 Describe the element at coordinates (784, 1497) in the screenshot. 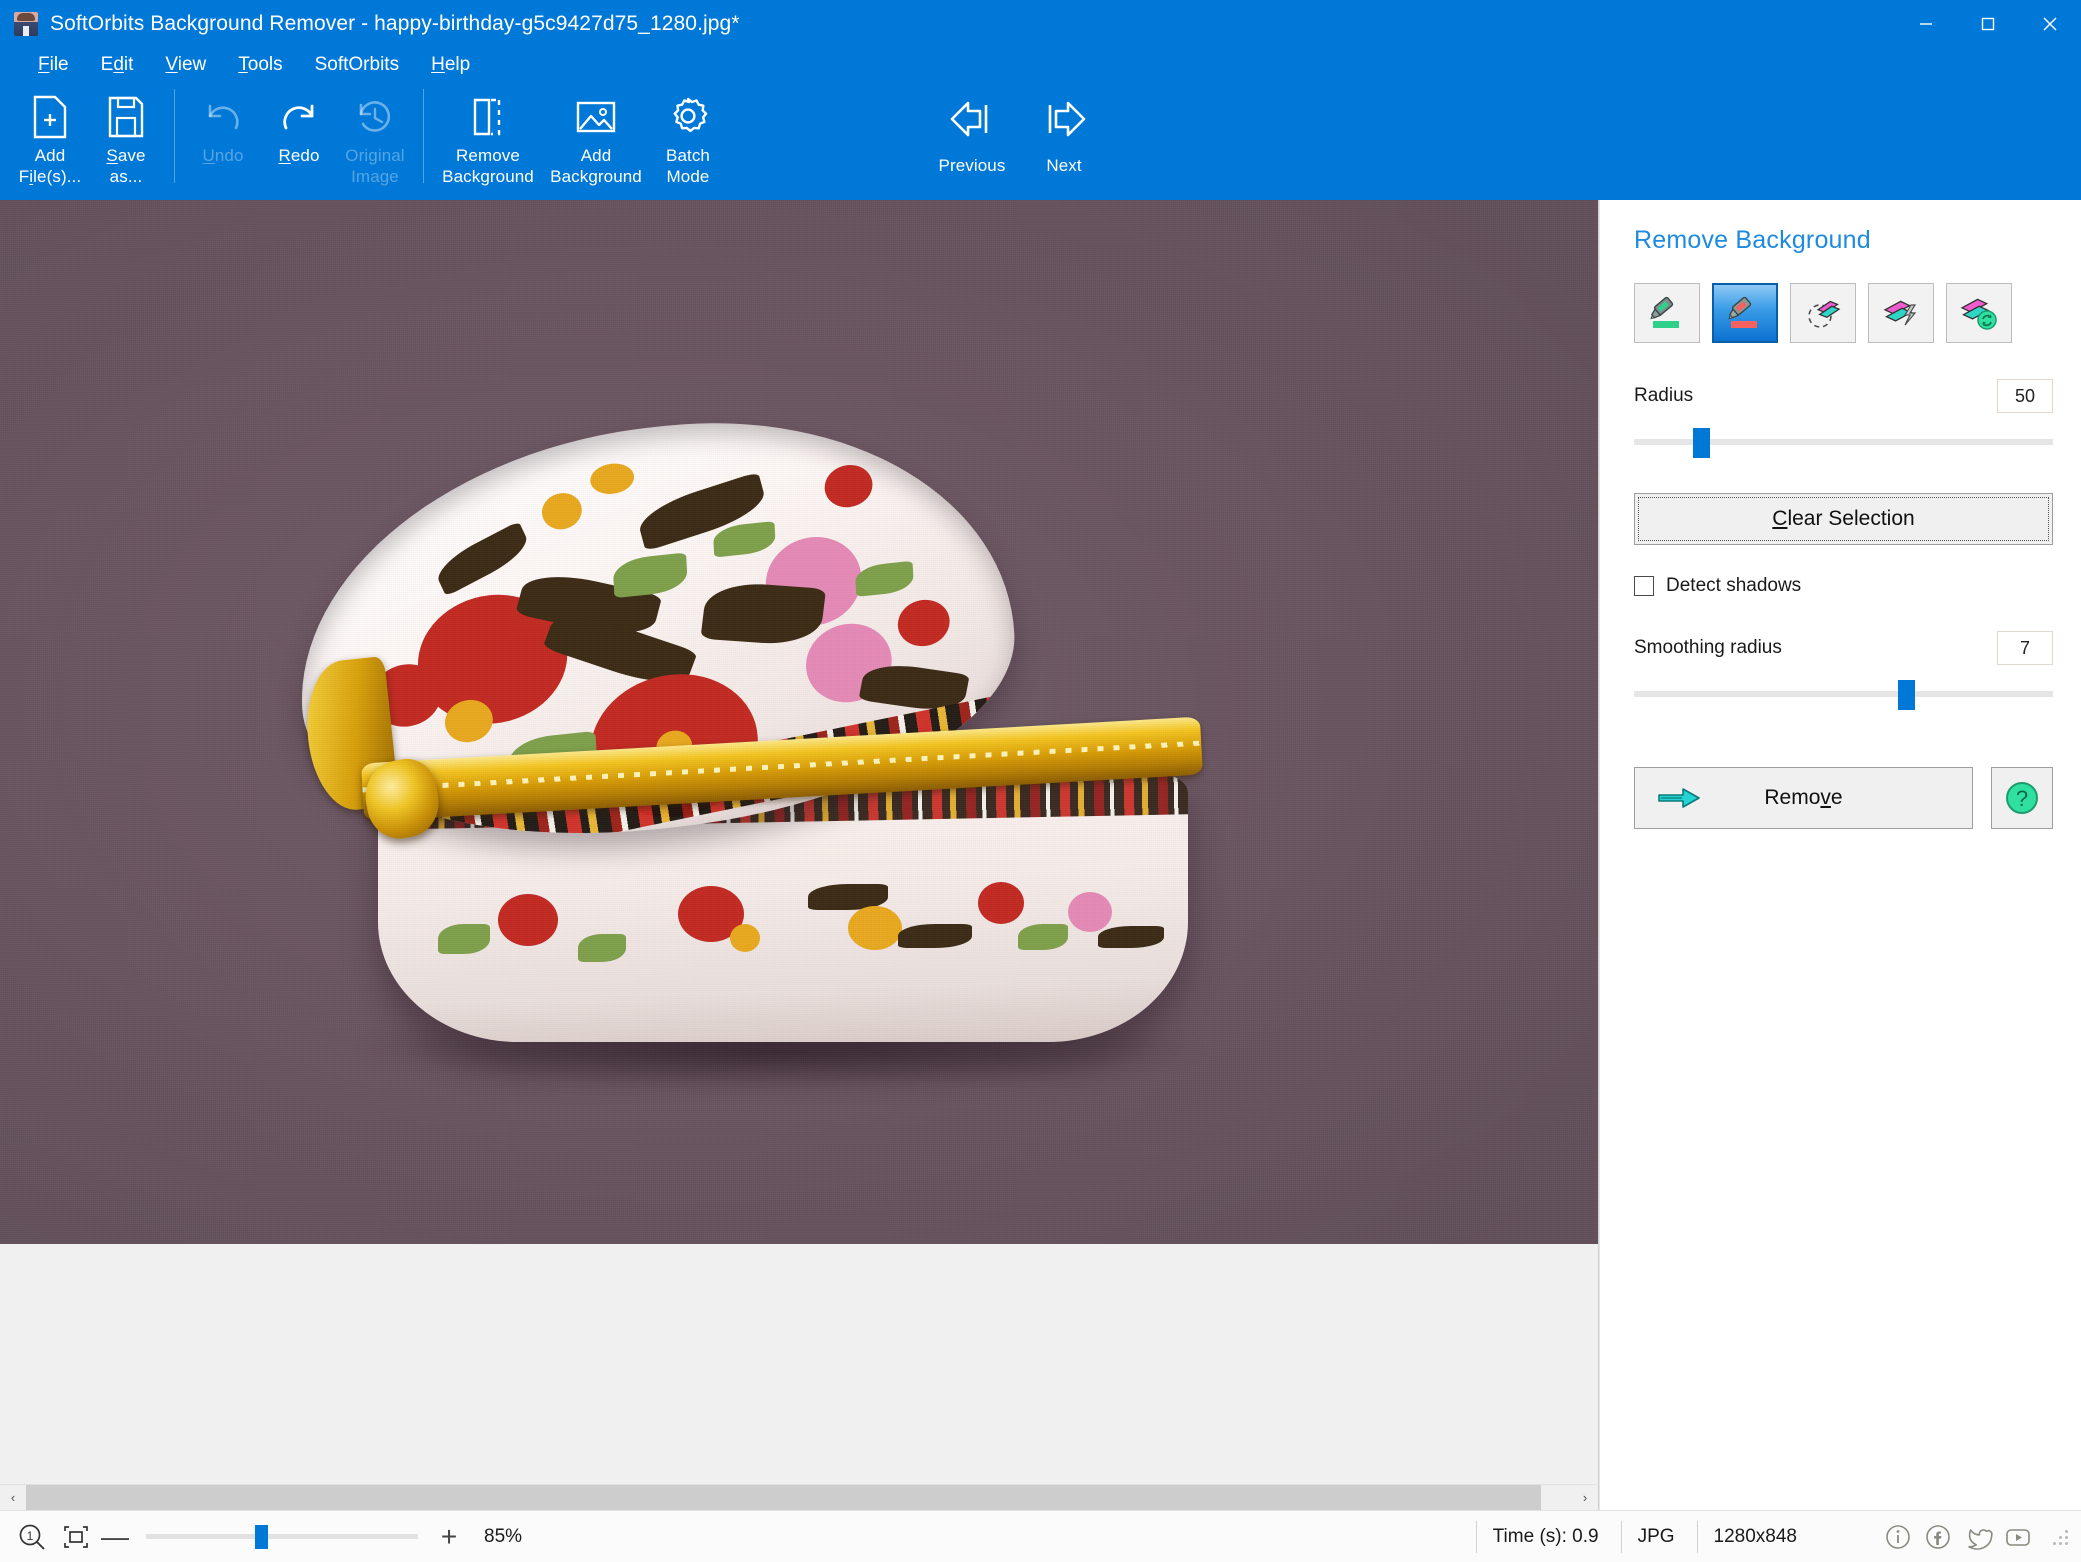

I see `scroll-thumb` at that location.